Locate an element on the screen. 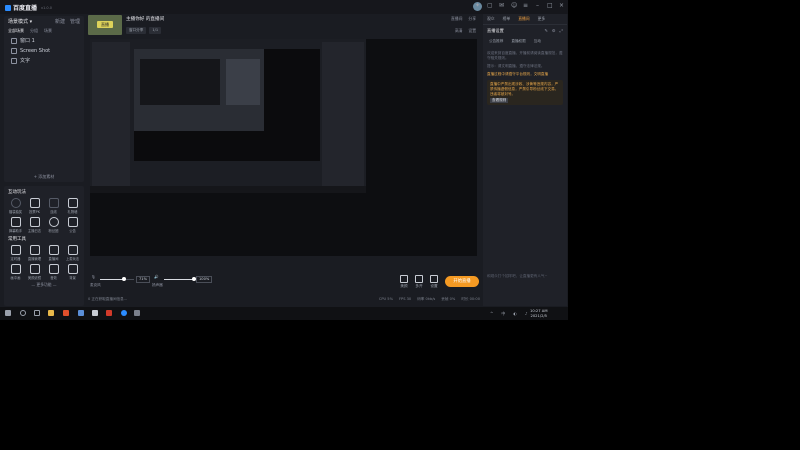 Image resolution: width=800 pixels, height=450 pixels. tool-room: 直播间 is located at coordinates (53, 253).